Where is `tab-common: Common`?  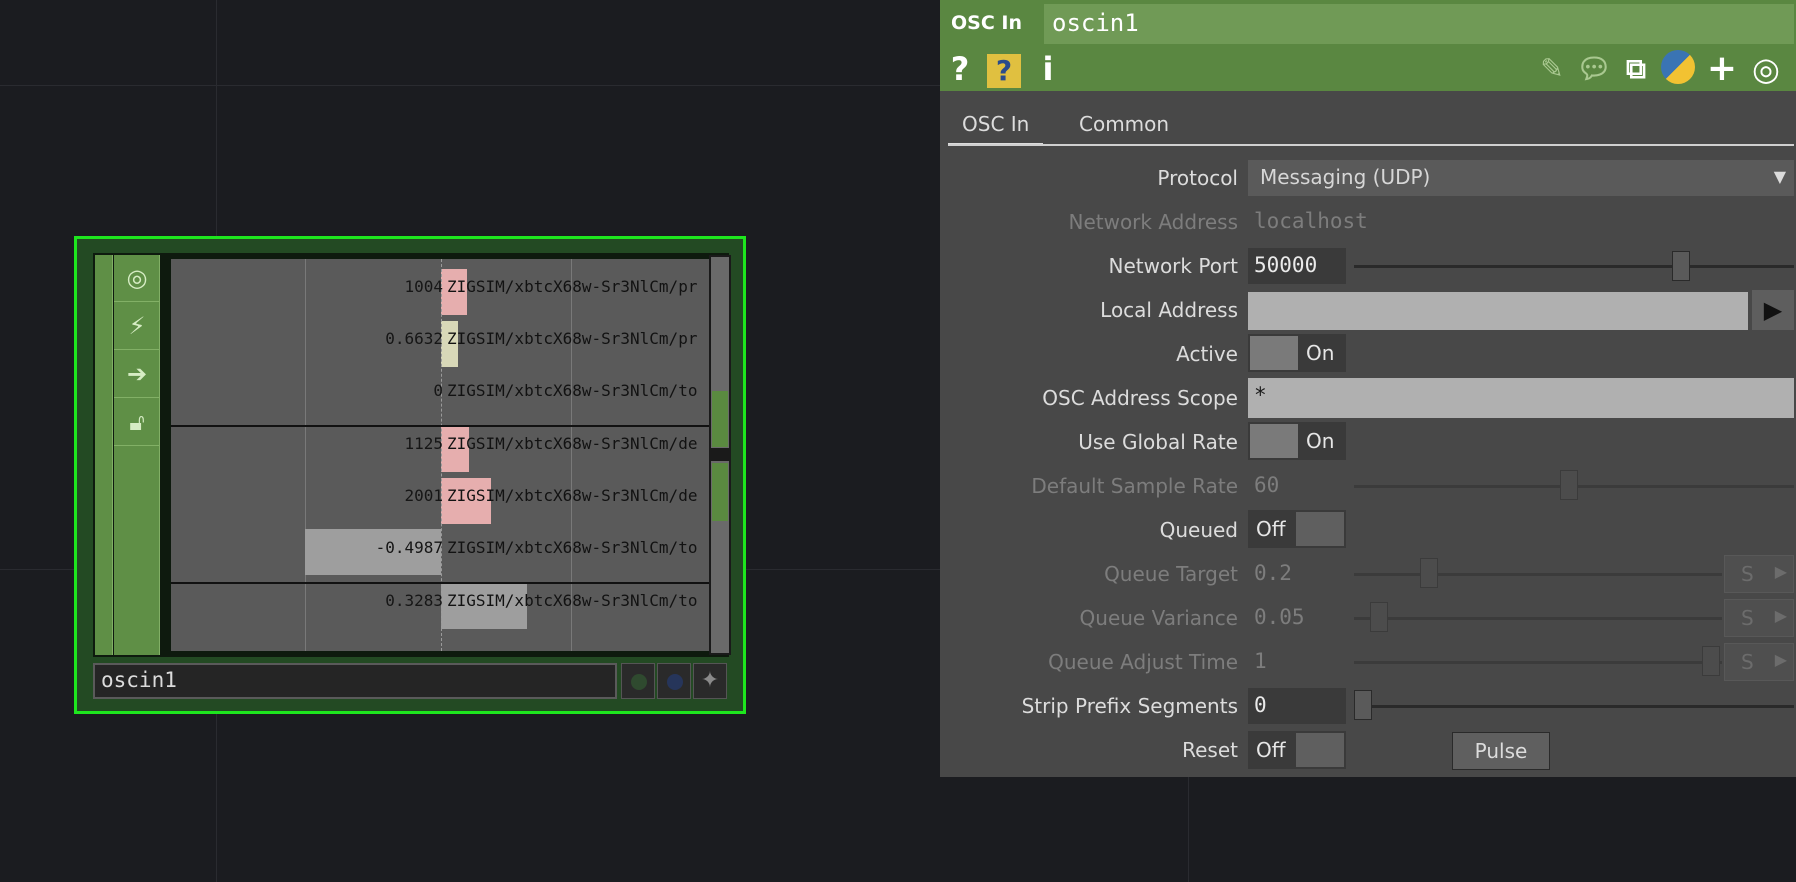 tab-common: Common is located at coordinates (1124, 125).